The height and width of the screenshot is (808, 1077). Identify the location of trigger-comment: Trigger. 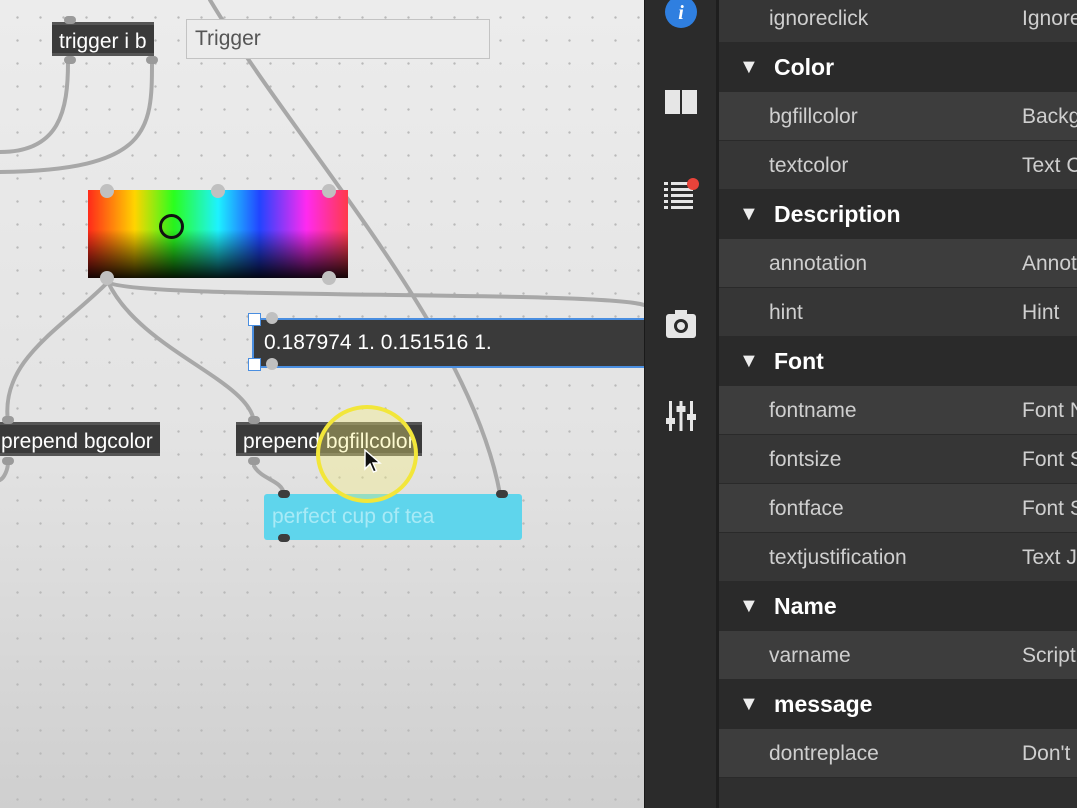
(338, 39).